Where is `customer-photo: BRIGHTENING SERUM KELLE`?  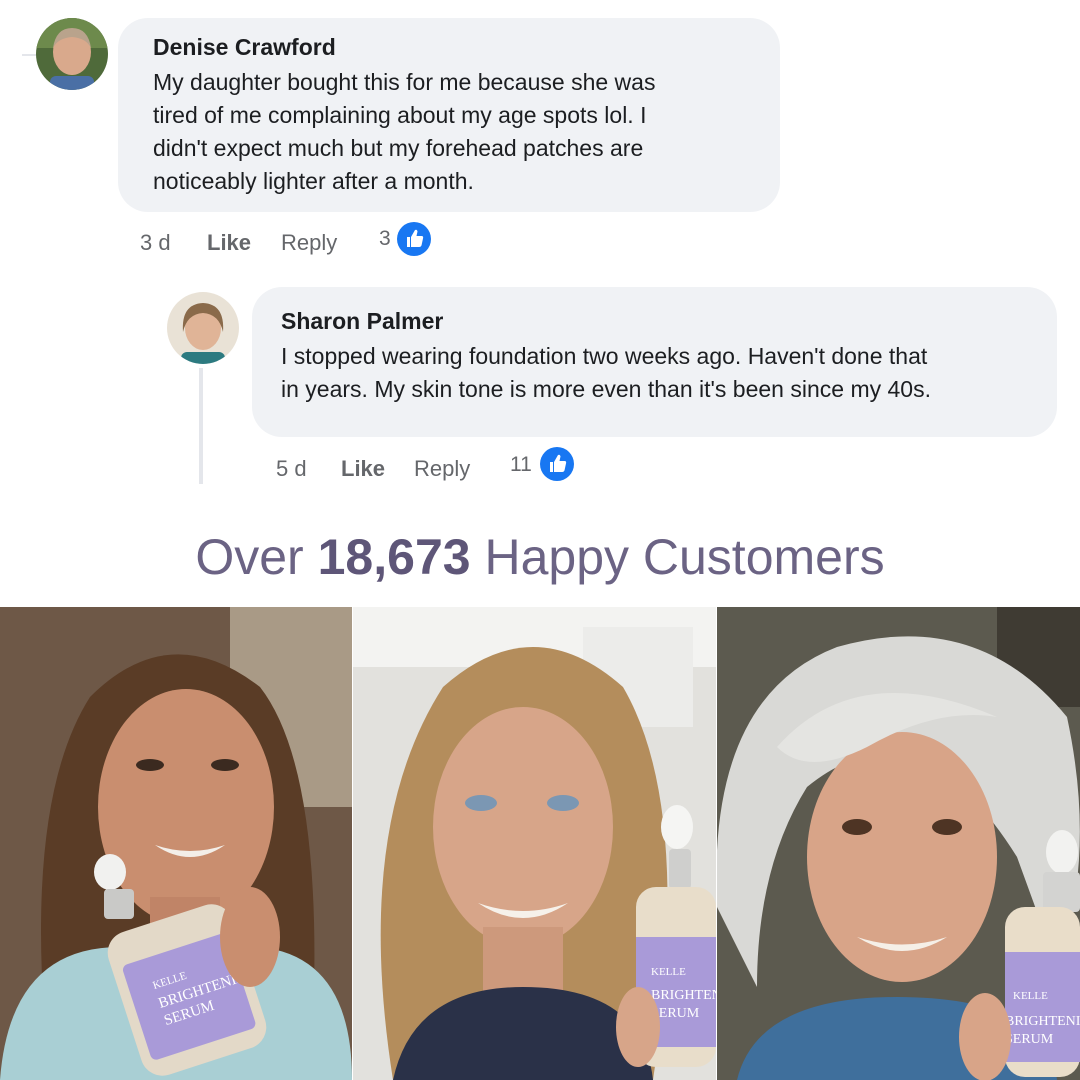 customer-photo: BRIGHTENING SERUM KELLE is located at coordinates (176, 843).